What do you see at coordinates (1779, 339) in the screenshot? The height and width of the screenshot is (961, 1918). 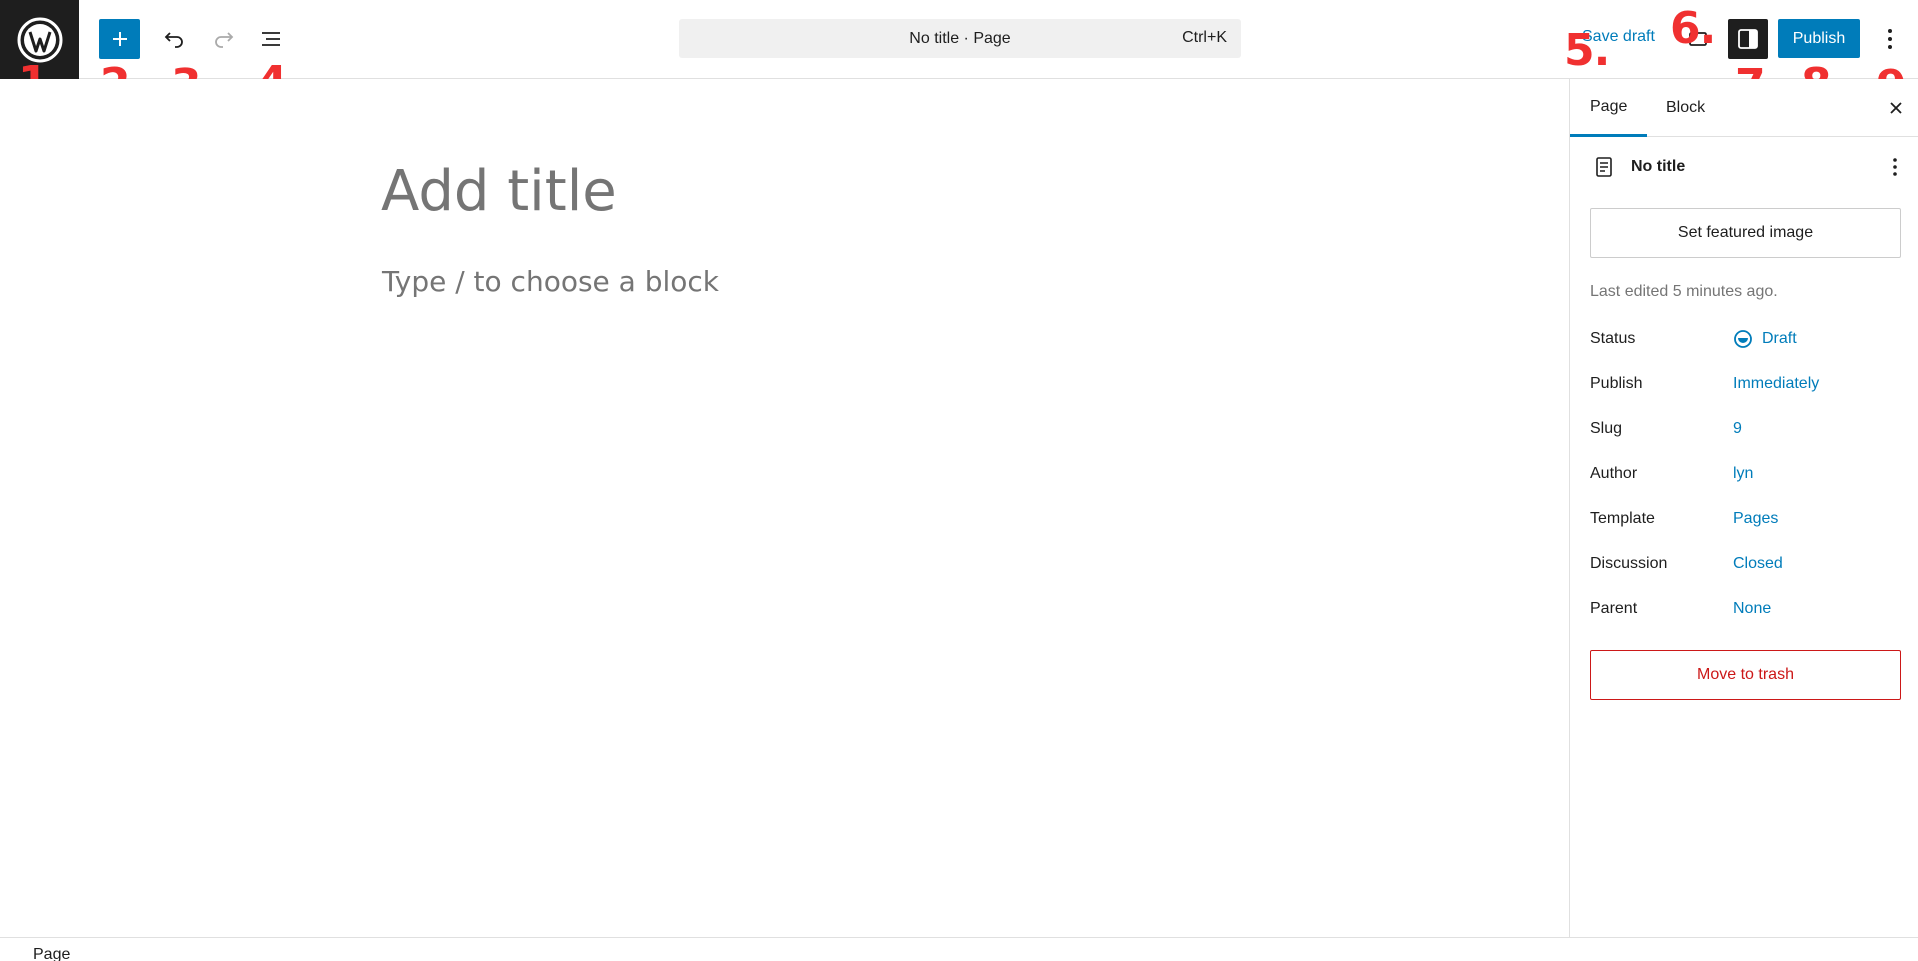 I see `status-value-button: Draft` at bounding box center [1779, 339].